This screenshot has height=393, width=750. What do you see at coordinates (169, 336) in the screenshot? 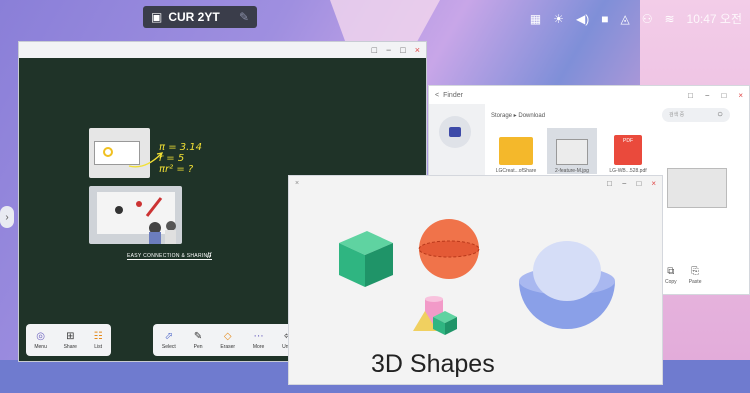
I see `select-icon: ⬀` at bounding box center [169, 336].